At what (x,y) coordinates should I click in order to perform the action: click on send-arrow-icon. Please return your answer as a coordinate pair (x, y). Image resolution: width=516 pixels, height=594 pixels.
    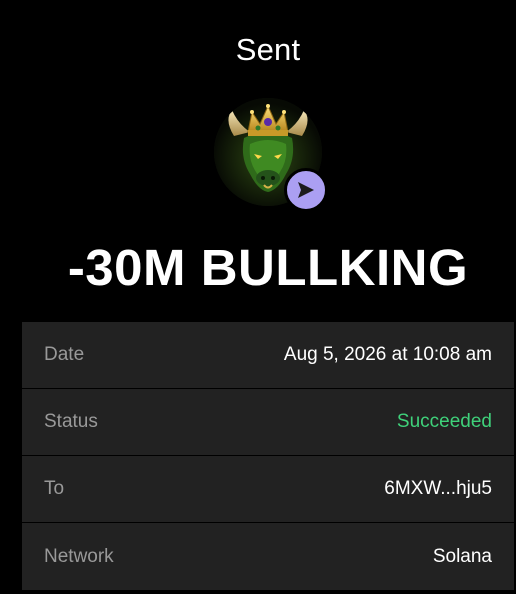
    Looking at the image, I should click on (306, 190).